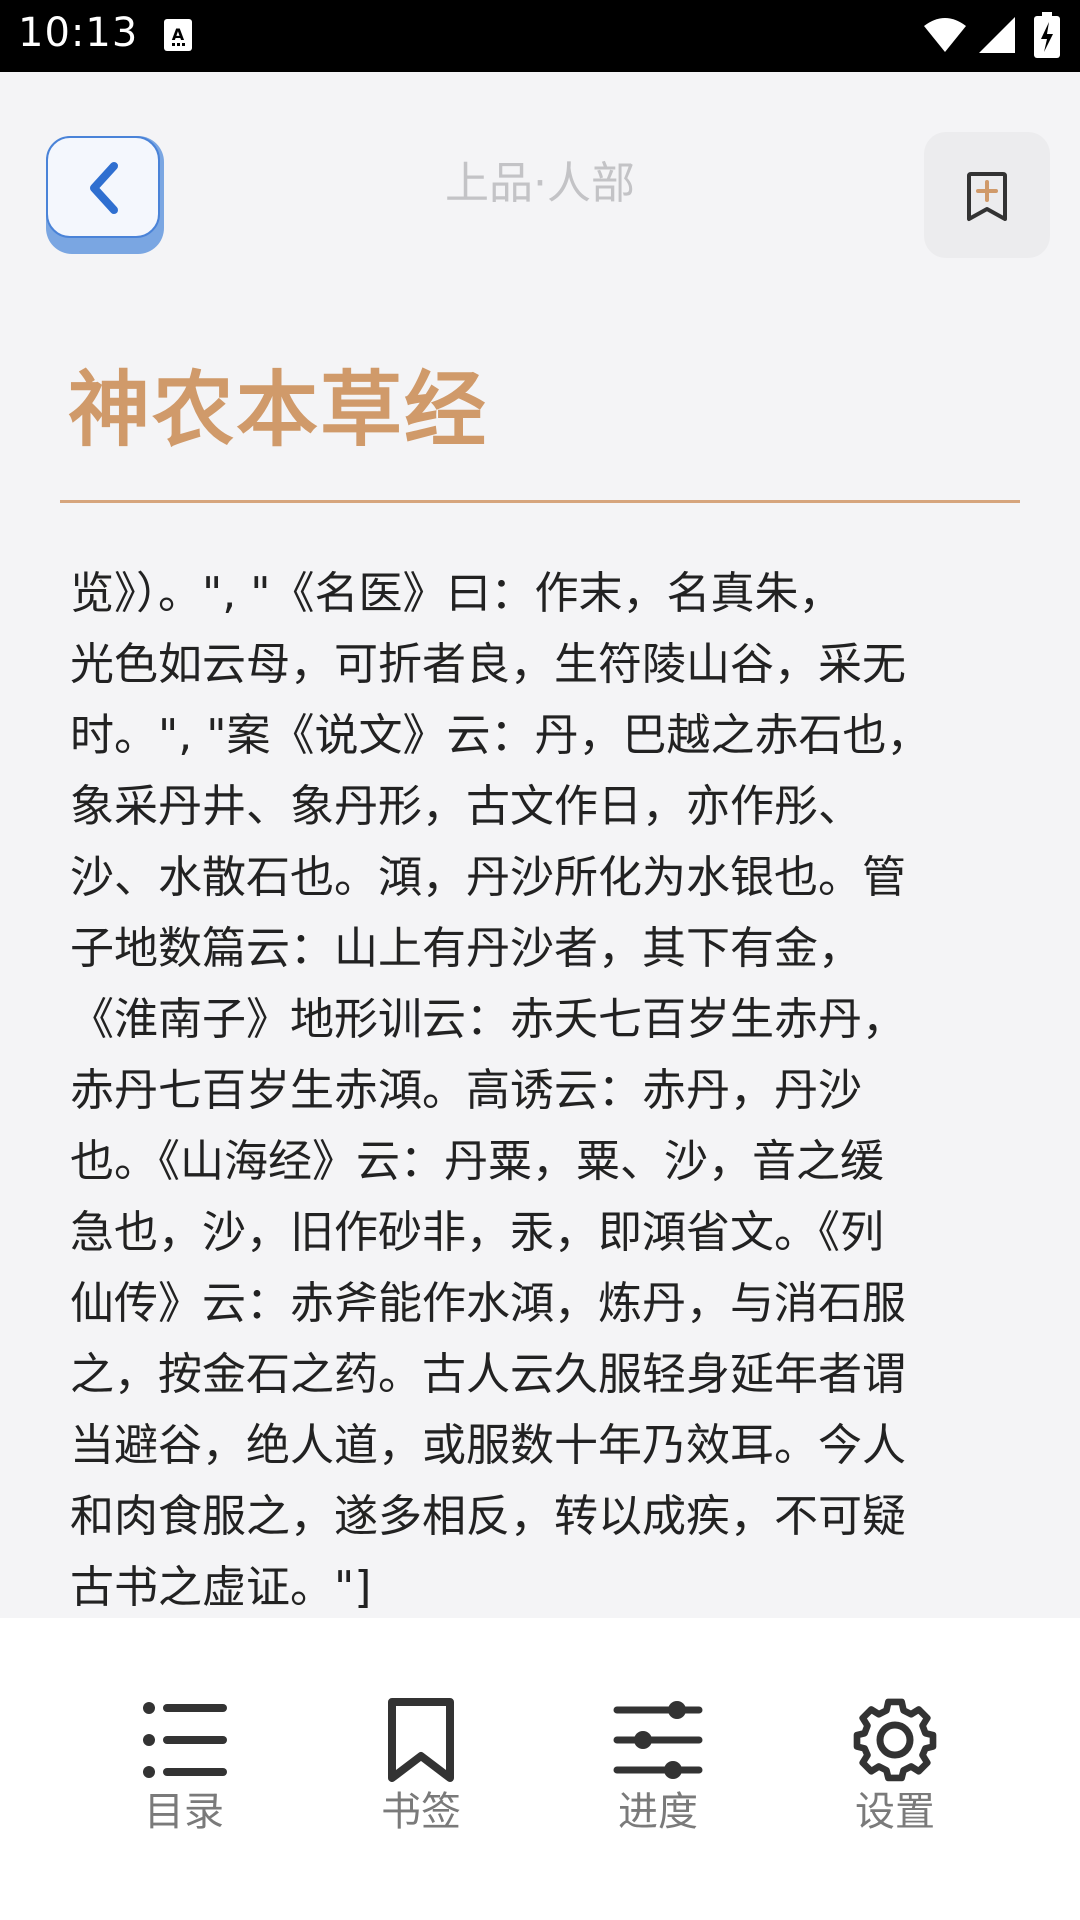 The width and height of the screenshot is (1080, 1920). Describe the element at coordinates (658, 1812) in the screenshot. I see `nav-label: 进度` at that location.